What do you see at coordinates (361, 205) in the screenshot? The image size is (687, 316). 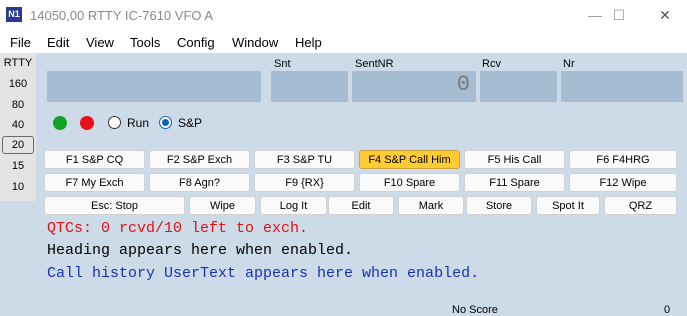 I see `edit-button: Edit` at bounding box center [361, 205].